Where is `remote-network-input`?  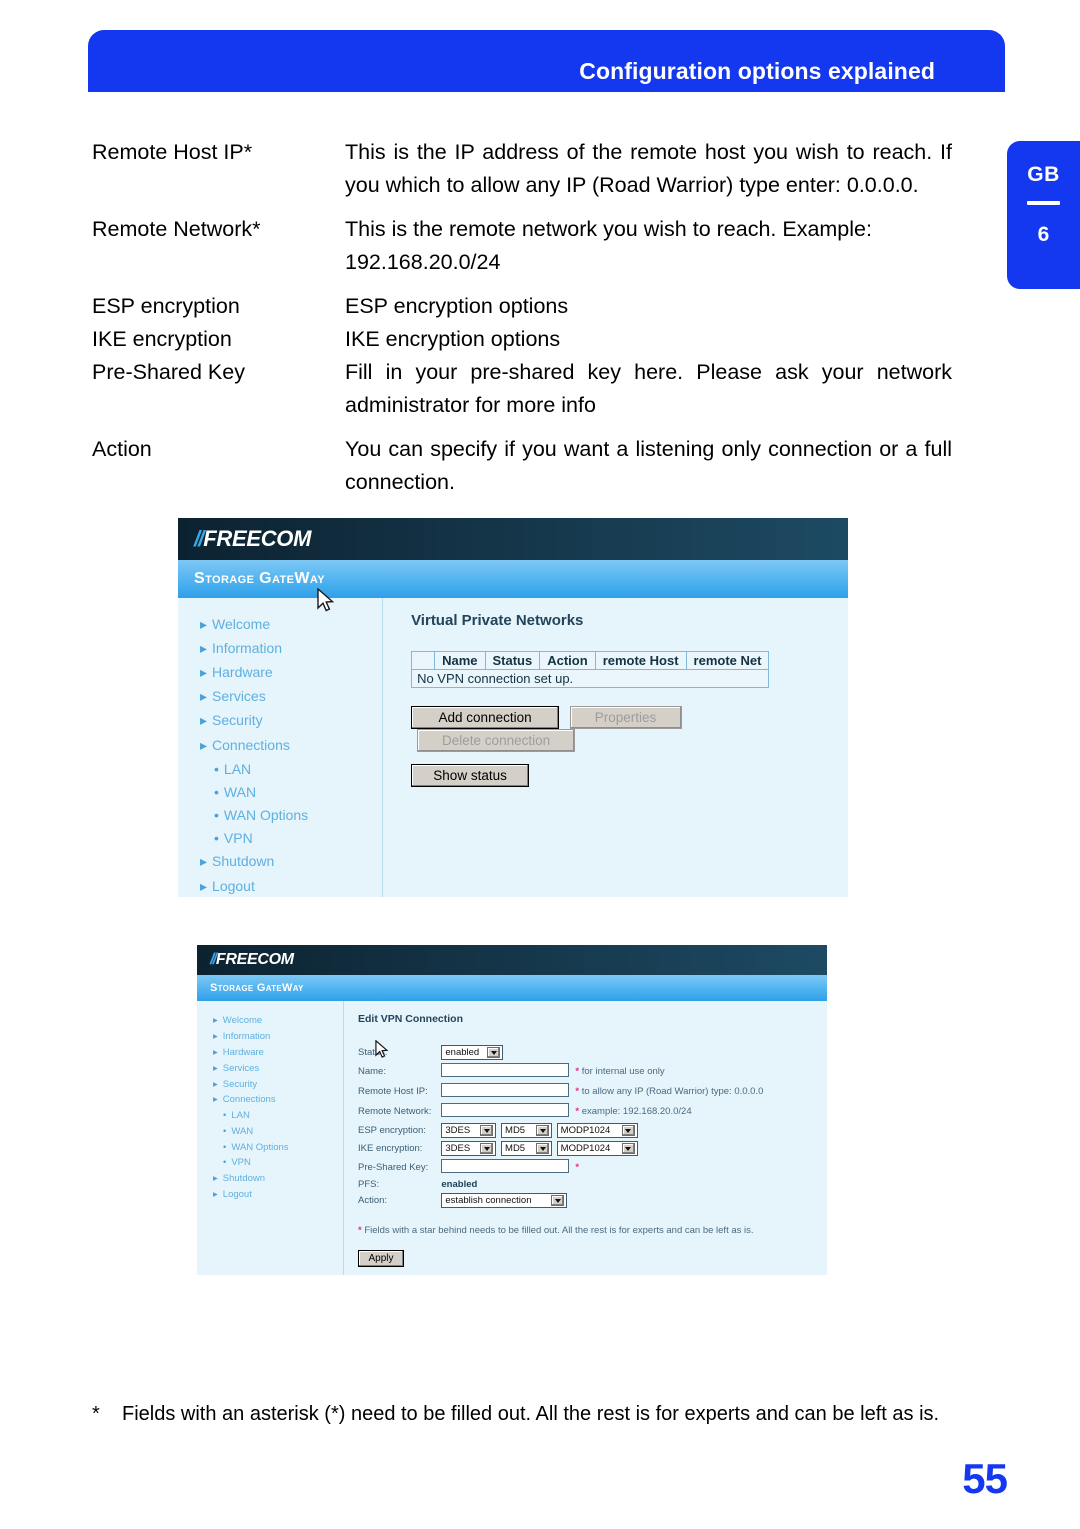 remote-network-input is located at coordinates (505, 1109).